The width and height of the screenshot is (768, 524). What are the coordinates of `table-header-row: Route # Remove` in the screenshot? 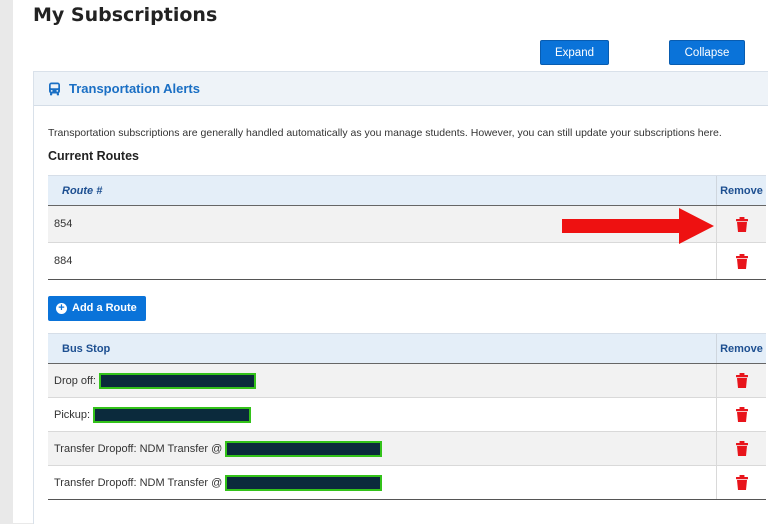 It's located at (407, 190).